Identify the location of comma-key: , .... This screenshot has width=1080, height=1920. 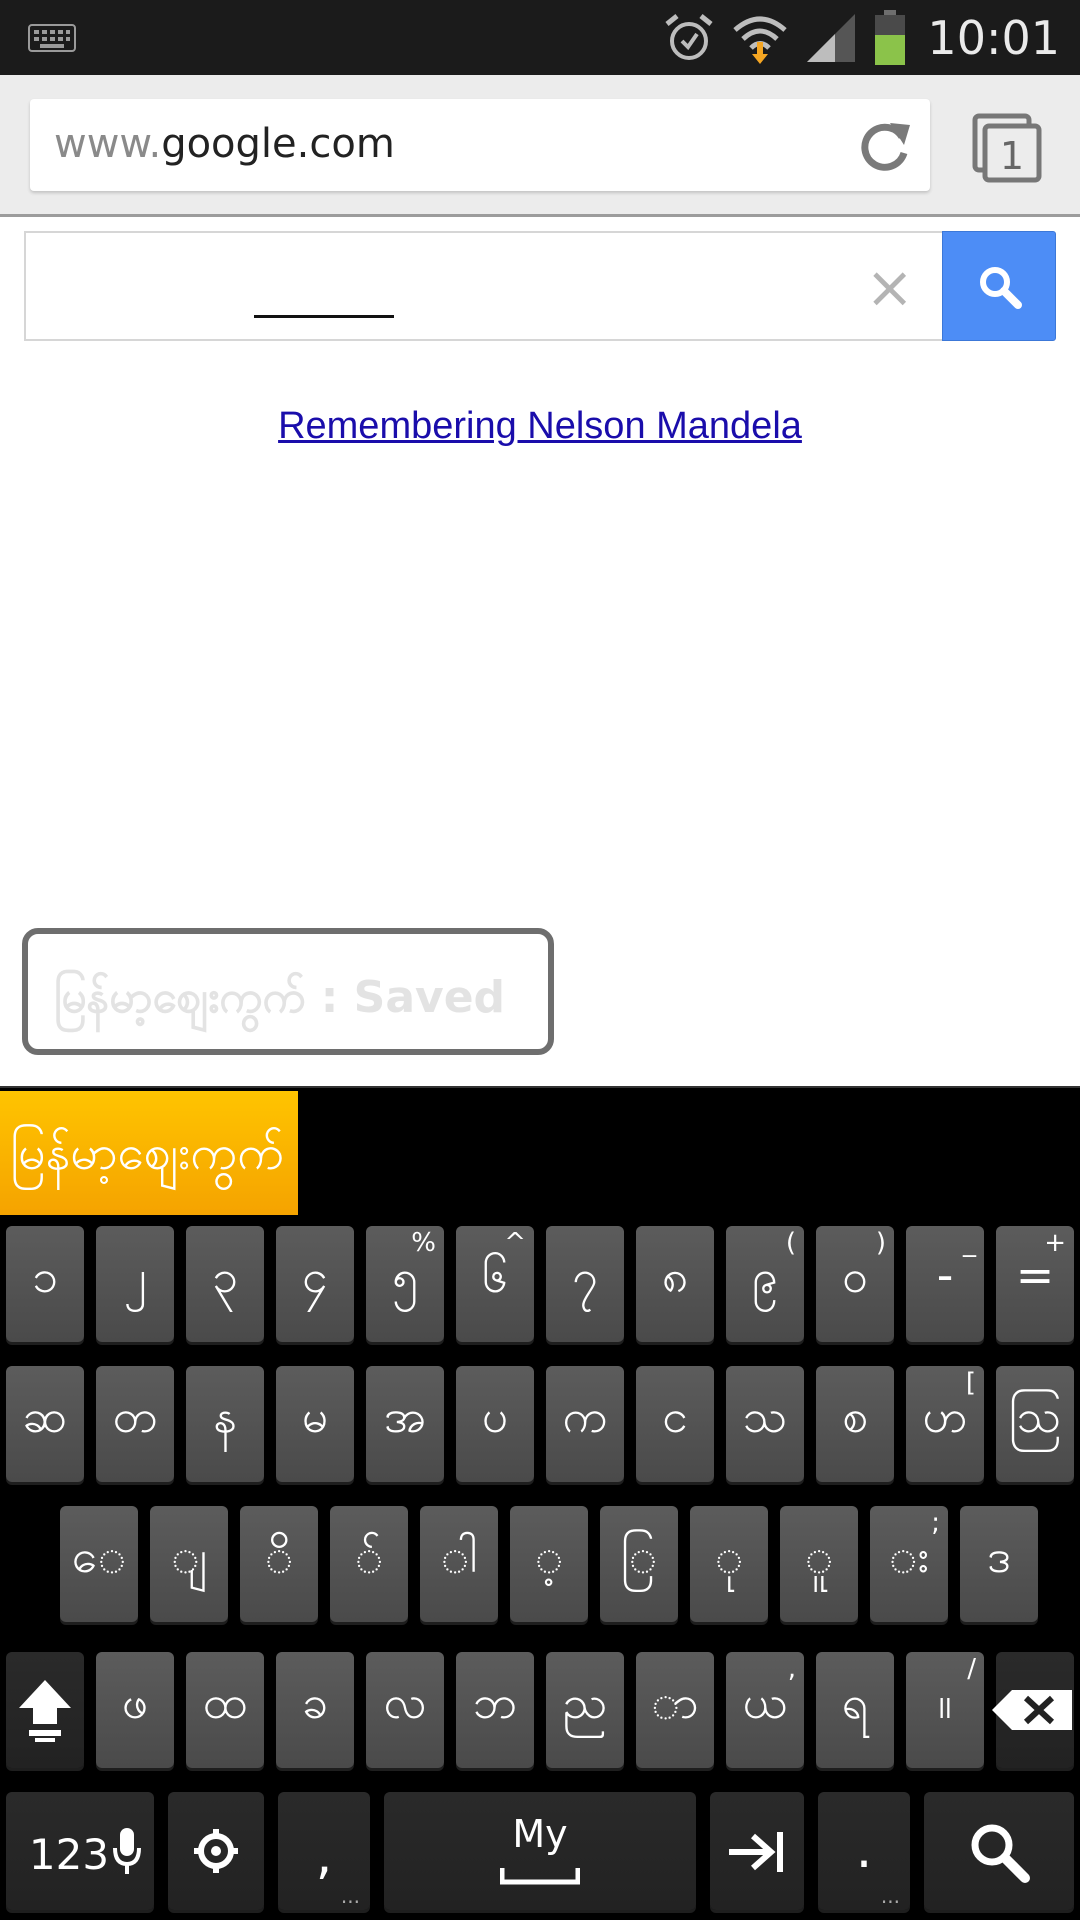
(324, 1851).